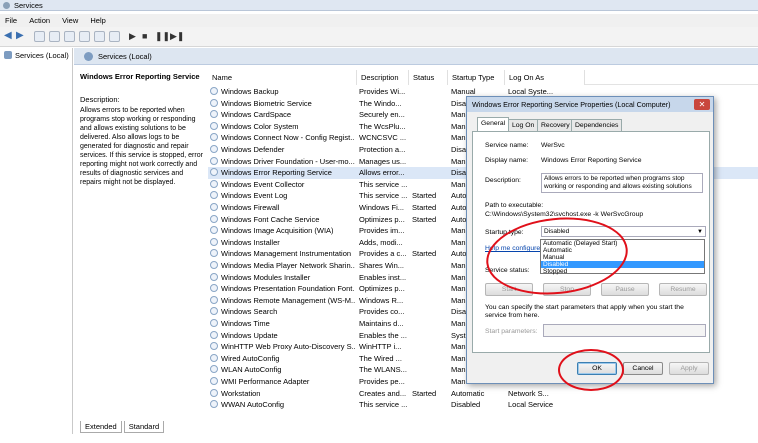 This screenshot has width=758, height=443. What do you see at coordinates (478, 405) in the screenshot?
I see `service-startup-type: Disabled` at bounding box center [478, 405].